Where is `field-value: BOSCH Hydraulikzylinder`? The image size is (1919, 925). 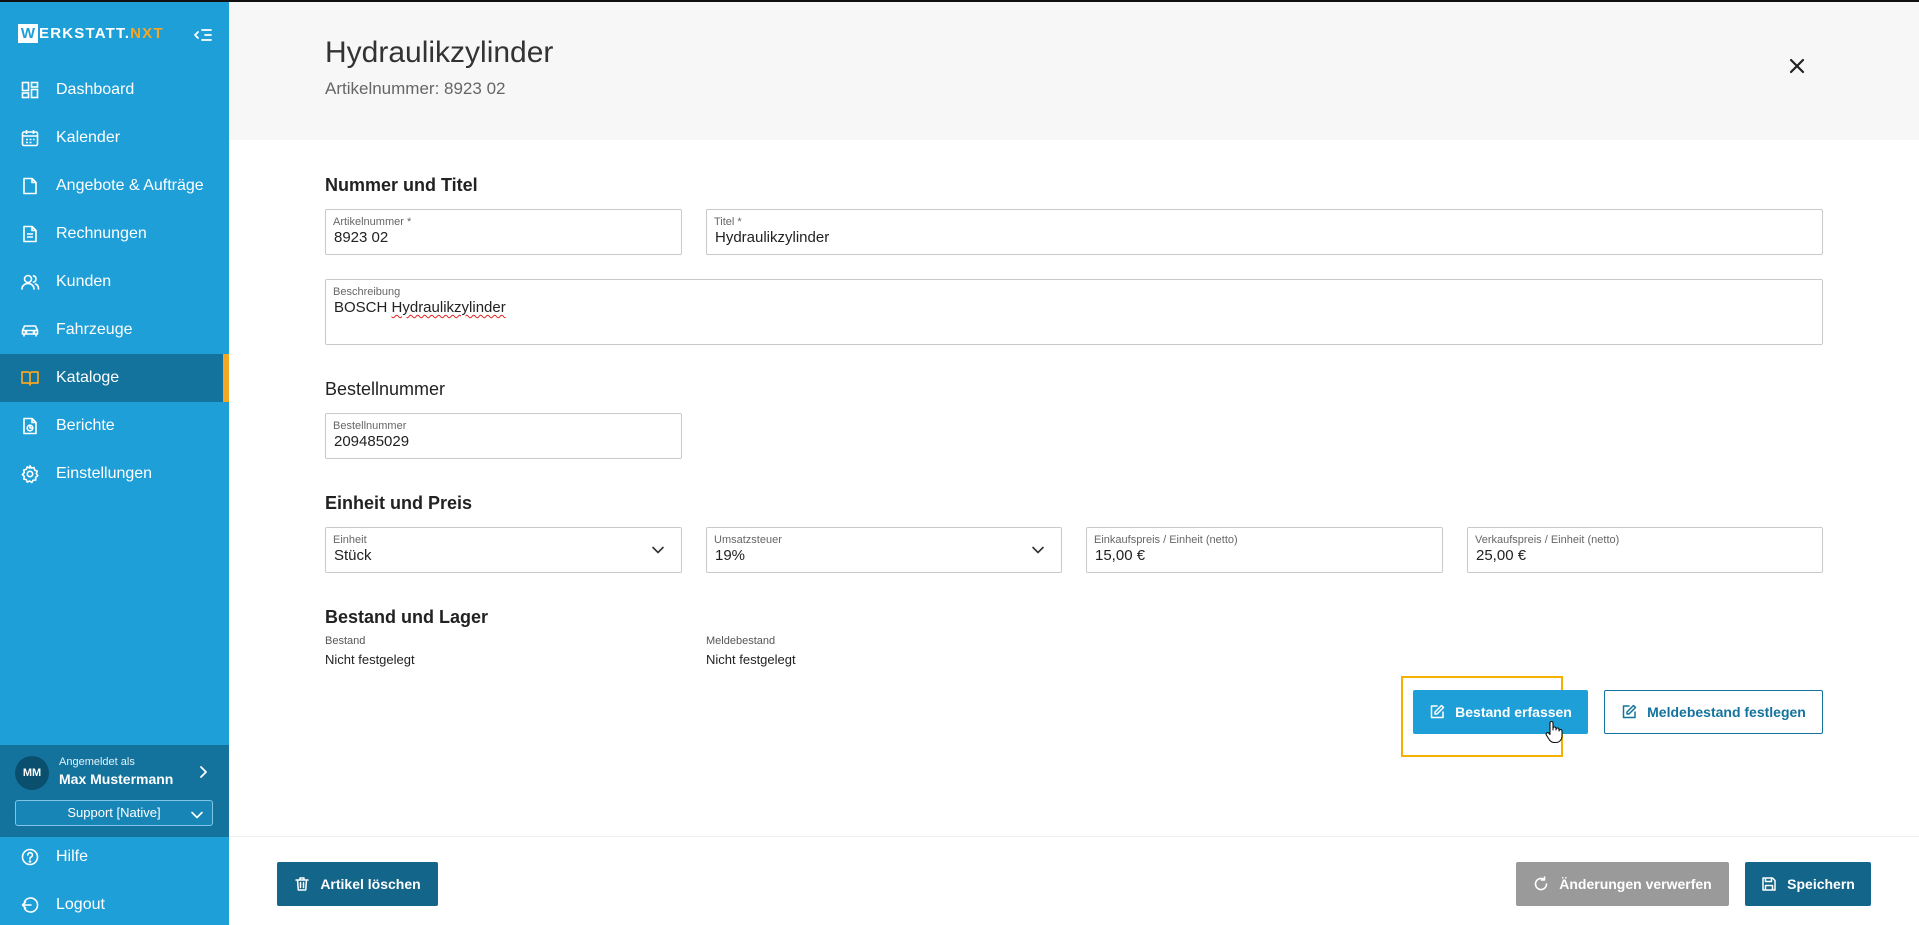
field-value: BOSCH Hydraulikzylinder is located at coordinates (420, 307).